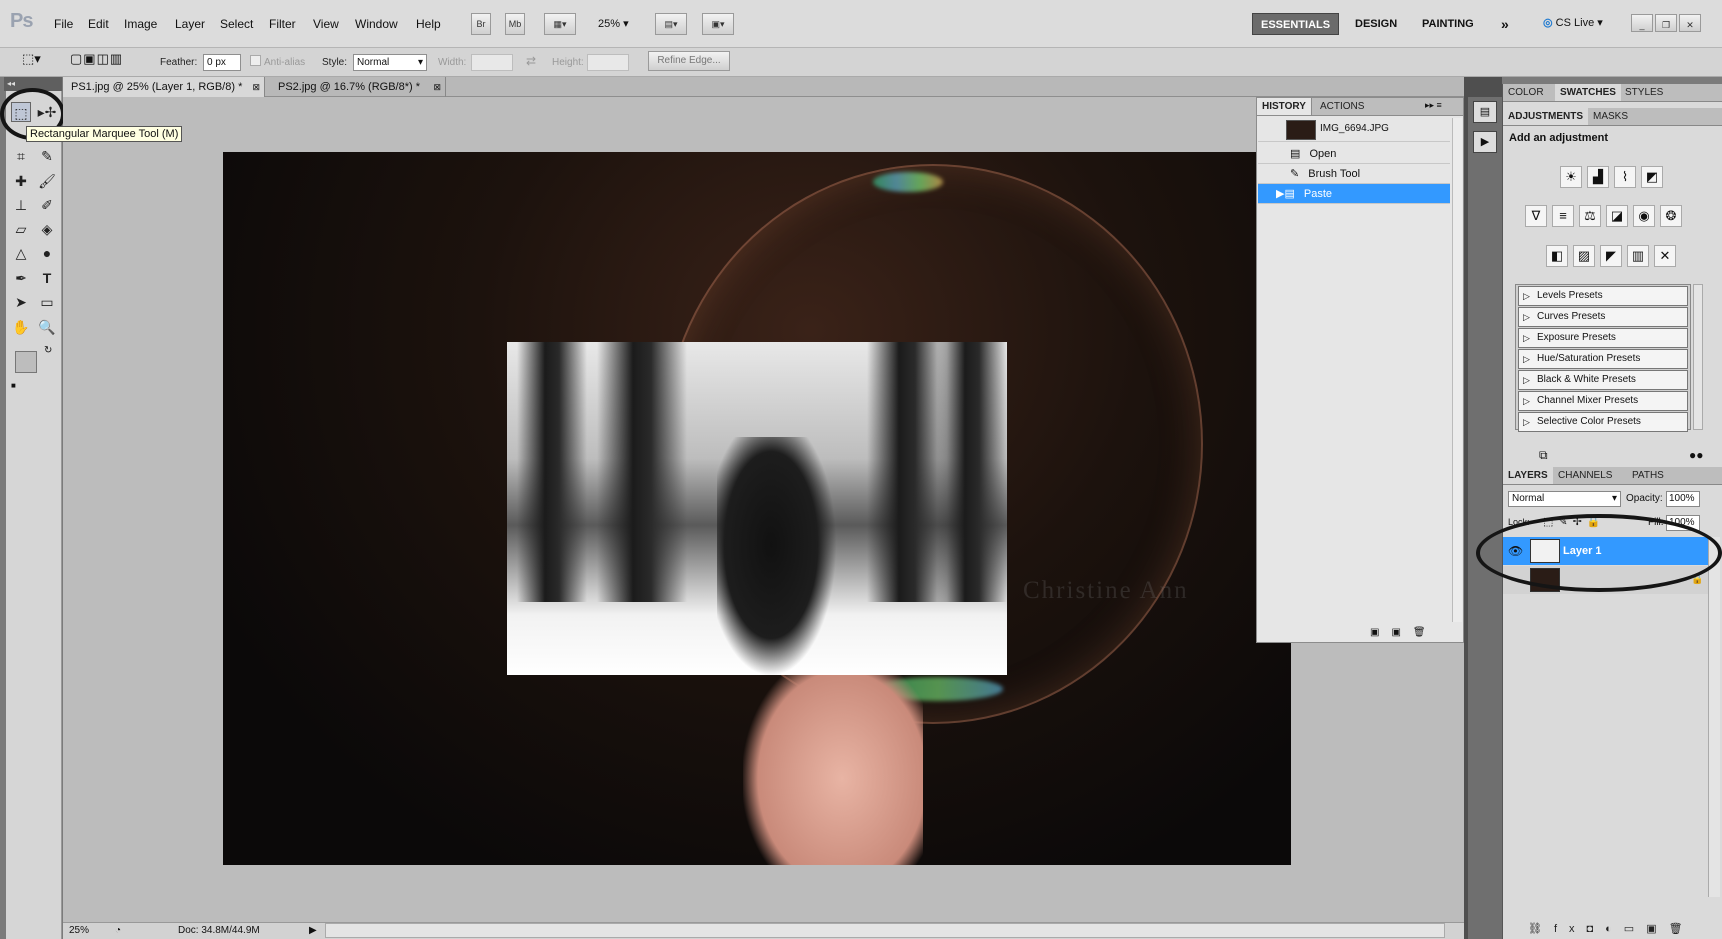  Describe the element at coordinates (47, 156) in the screenshot. I see `eyedropper-tool-icon: ✎` at that location.